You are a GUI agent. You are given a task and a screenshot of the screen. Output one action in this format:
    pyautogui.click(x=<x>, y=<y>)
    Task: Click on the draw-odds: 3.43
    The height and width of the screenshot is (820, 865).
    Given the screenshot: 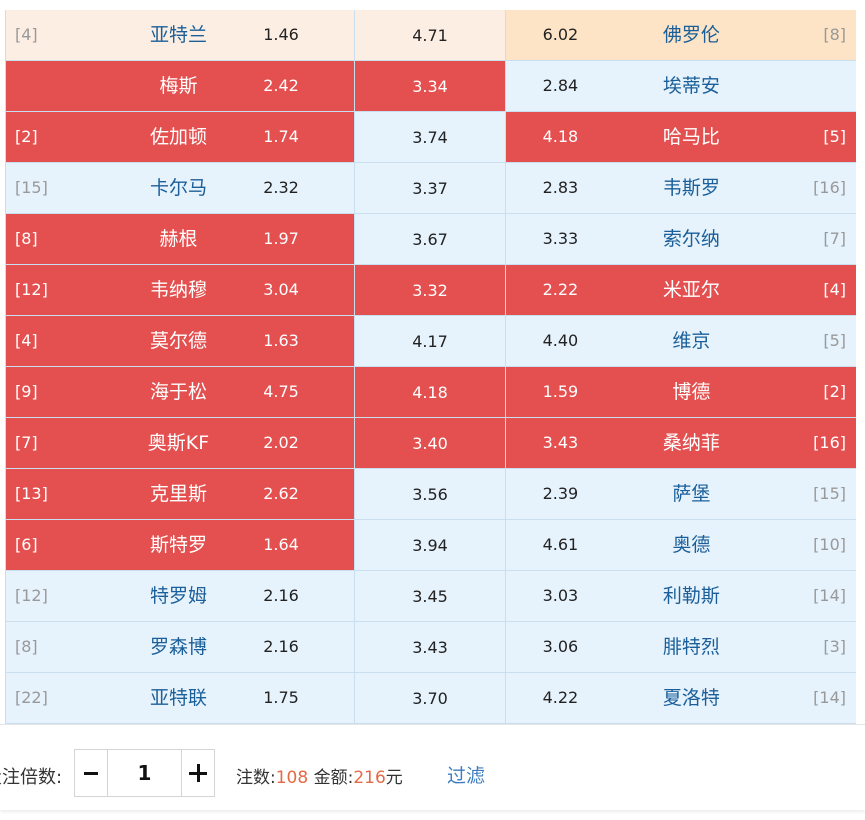 What is the action you would take?
    pyautogui.click(x=430, y=647)
    